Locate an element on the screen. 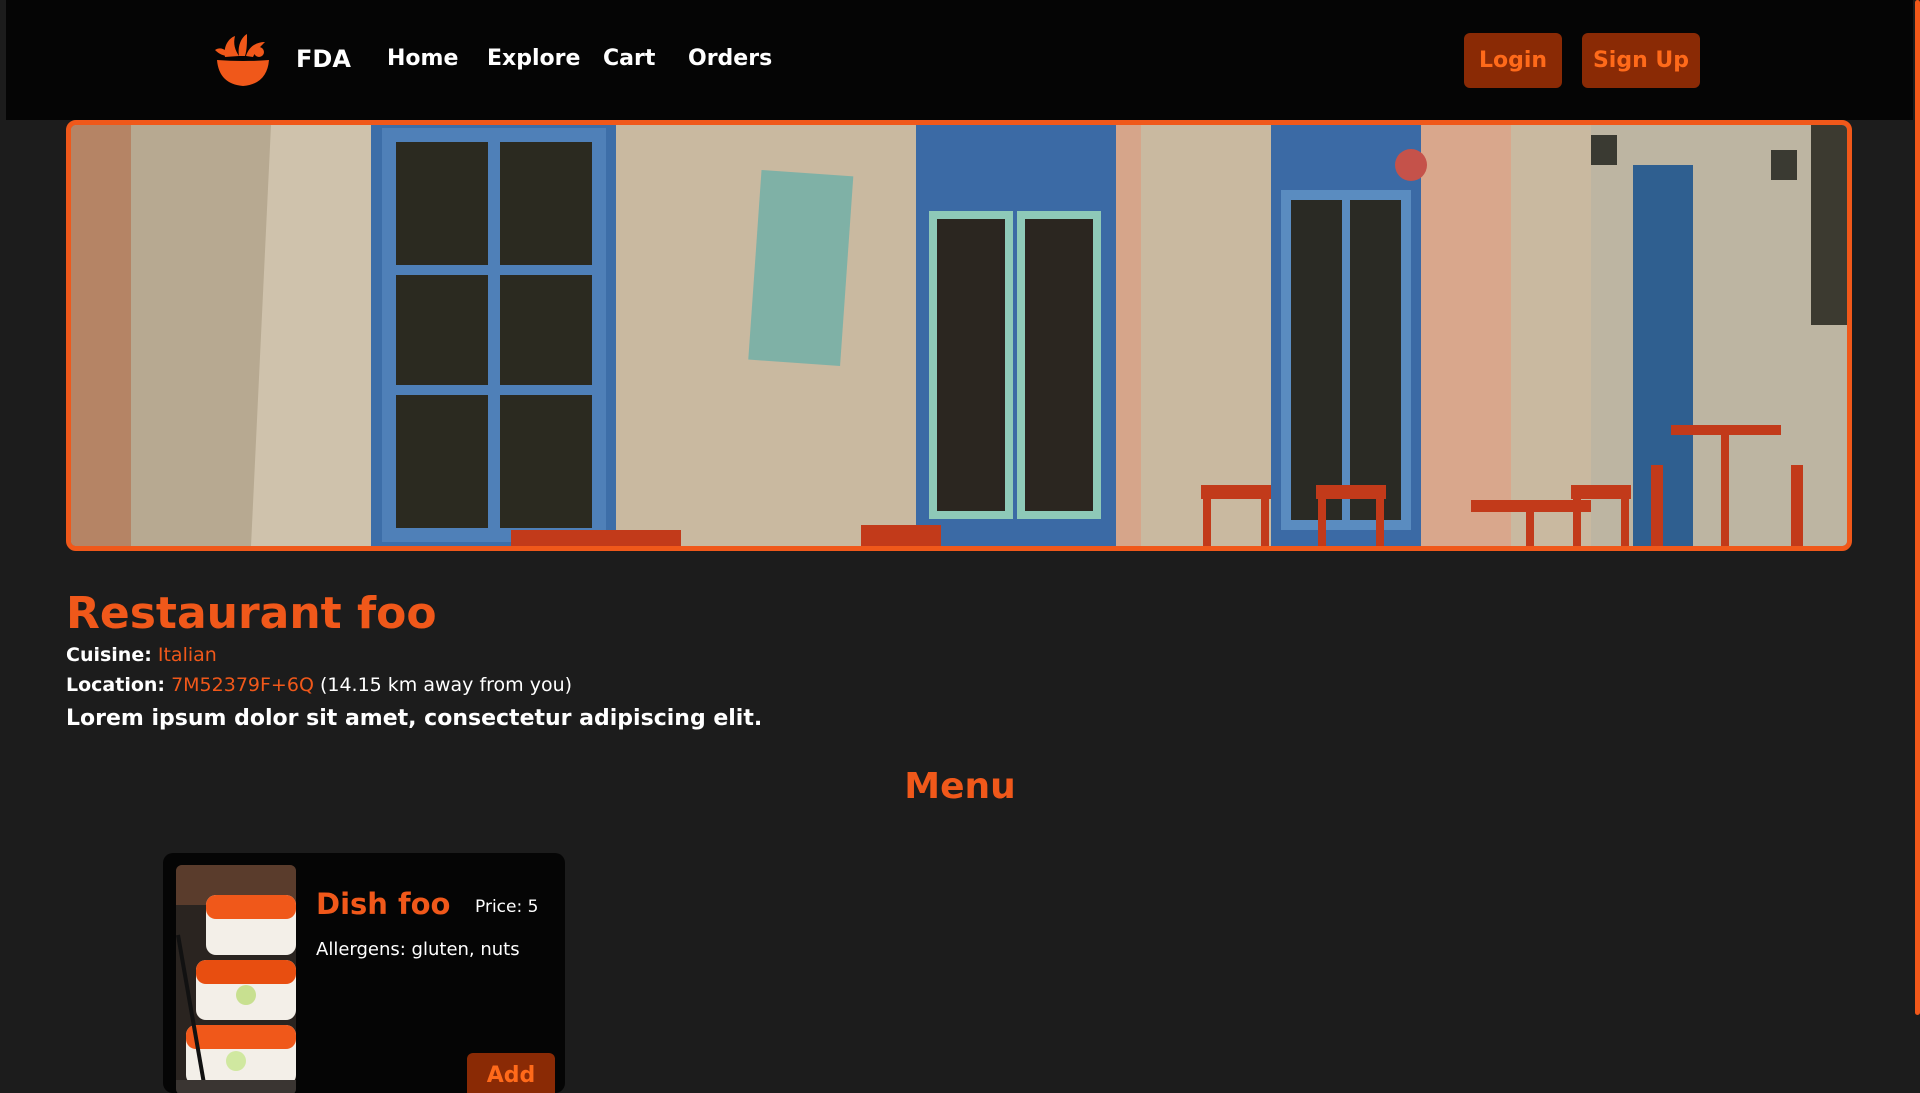 The image size is (1920, 1093). location-code-link: 7M52379F+6Q is located at coordinates (242, 685).